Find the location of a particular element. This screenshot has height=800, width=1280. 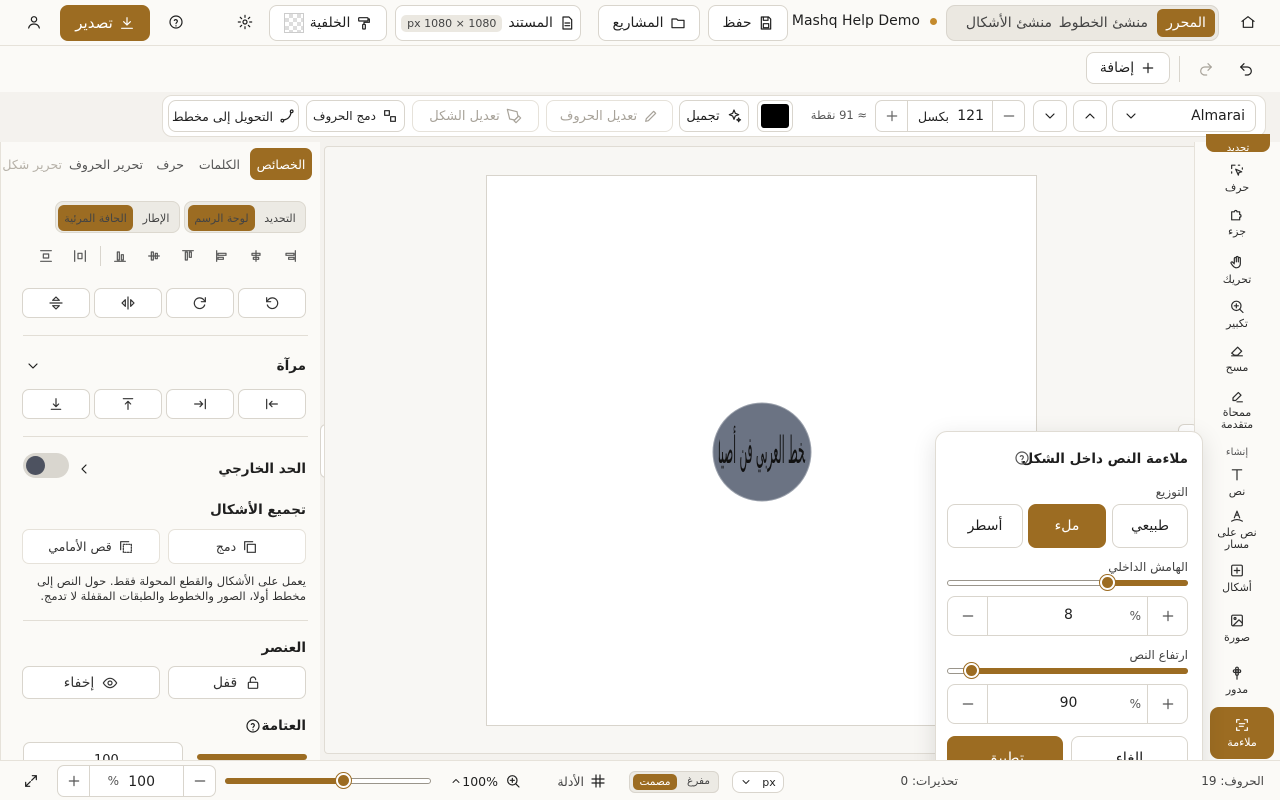

merge-letters-button: دمج الحروف is located at coordinates (355, 116).